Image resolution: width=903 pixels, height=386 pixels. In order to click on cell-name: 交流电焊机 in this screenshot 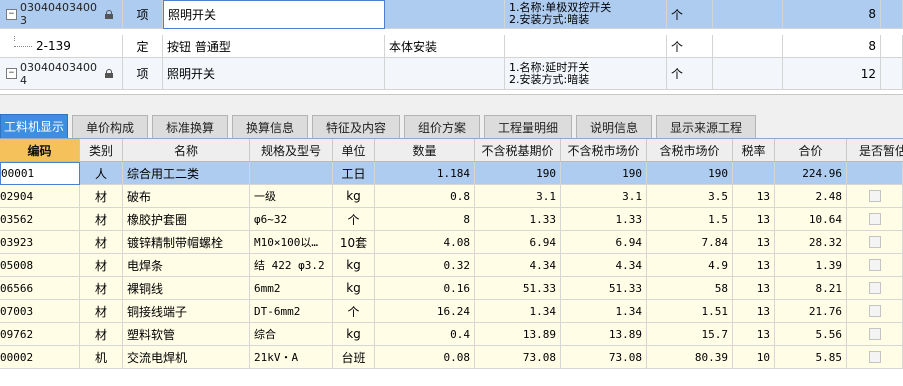, I will do `click(186, 357)`.